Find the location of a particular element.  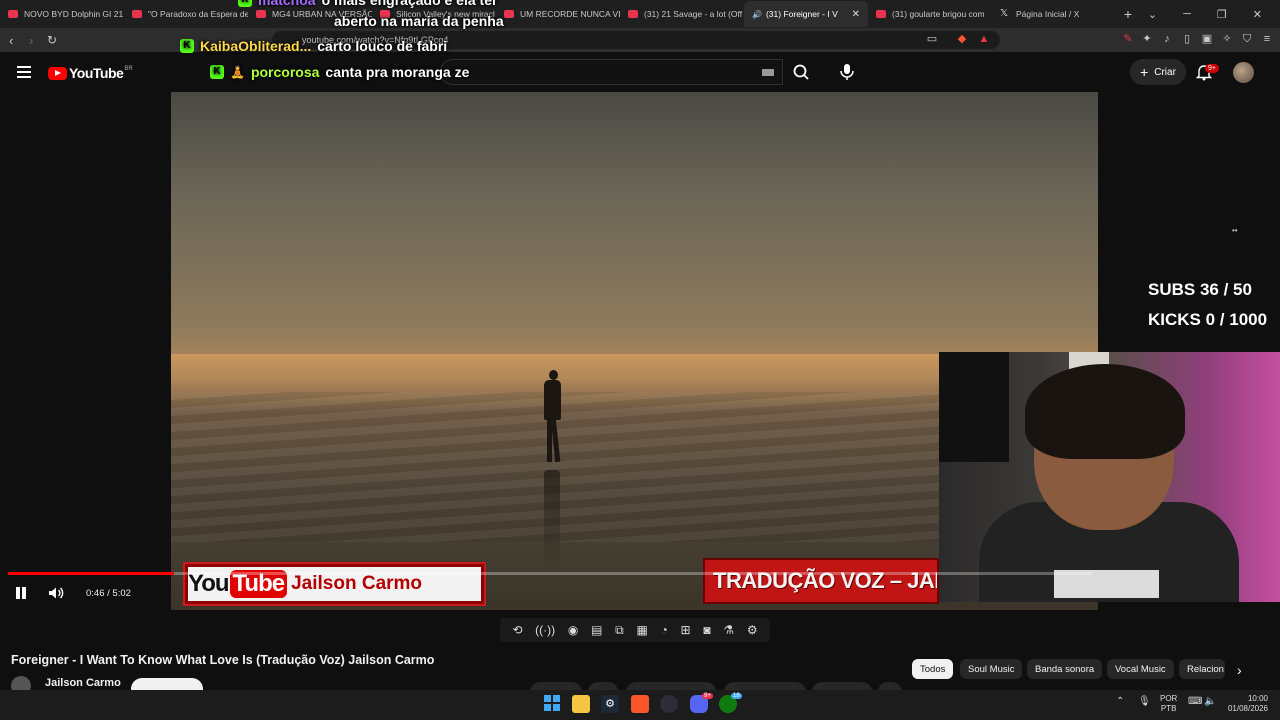

cast-icon: ▭ is located at coordinates (932, 39).